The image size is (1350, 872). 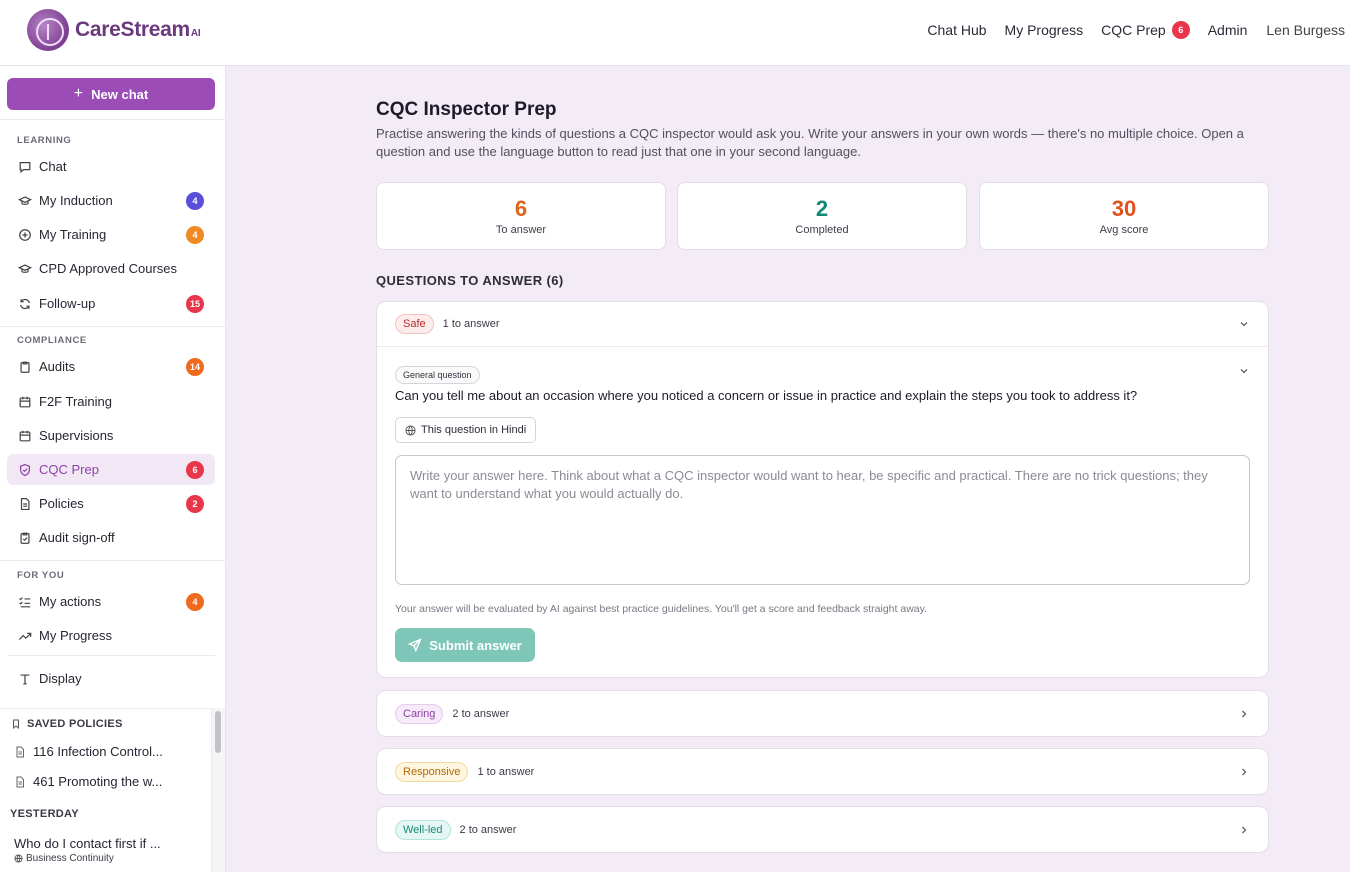 What do you see at coordinates (822, 230) in the screenshot?
I see `stat-label: Completed` at bounding box center [822, 230].